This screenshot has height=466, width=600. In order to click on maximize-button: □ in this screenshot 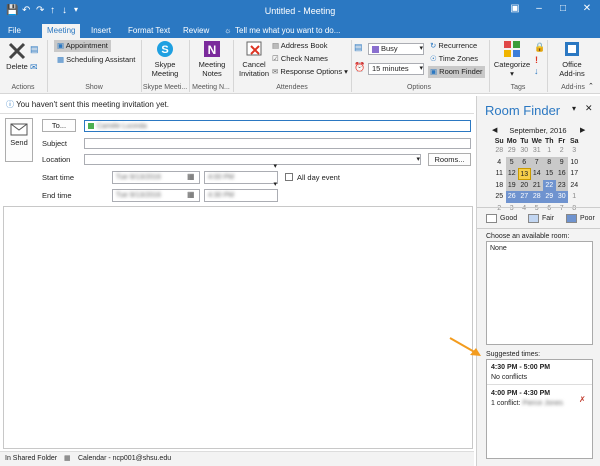, I will do `click(563, 11)`.